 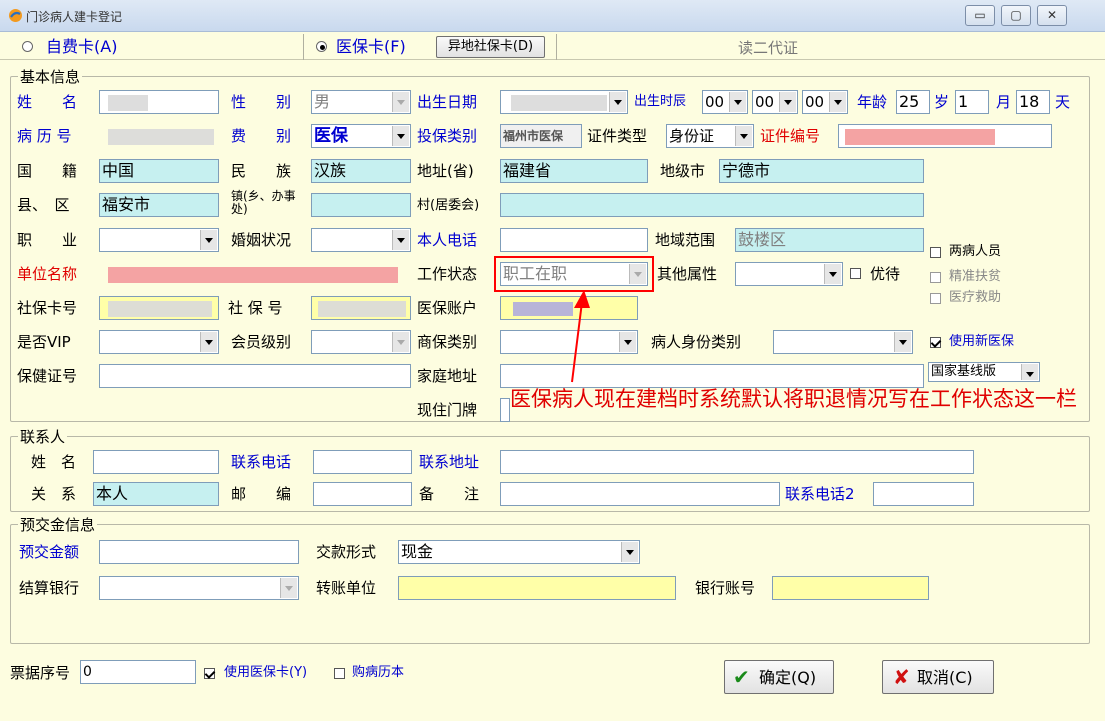 I want to click on fee-value: 医保, so click(x=331, y=136).